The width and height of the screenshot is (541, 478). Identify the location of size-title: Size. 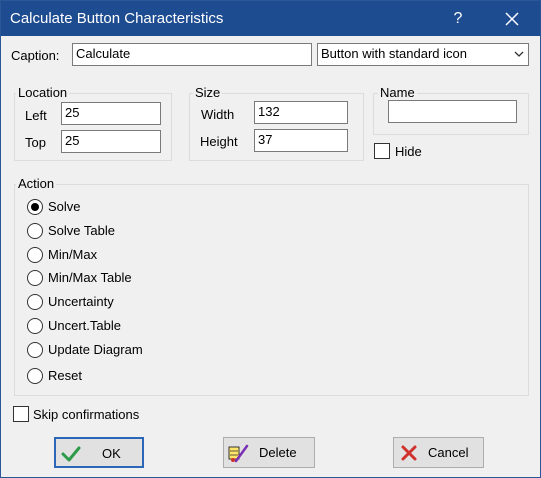
(208, 92).